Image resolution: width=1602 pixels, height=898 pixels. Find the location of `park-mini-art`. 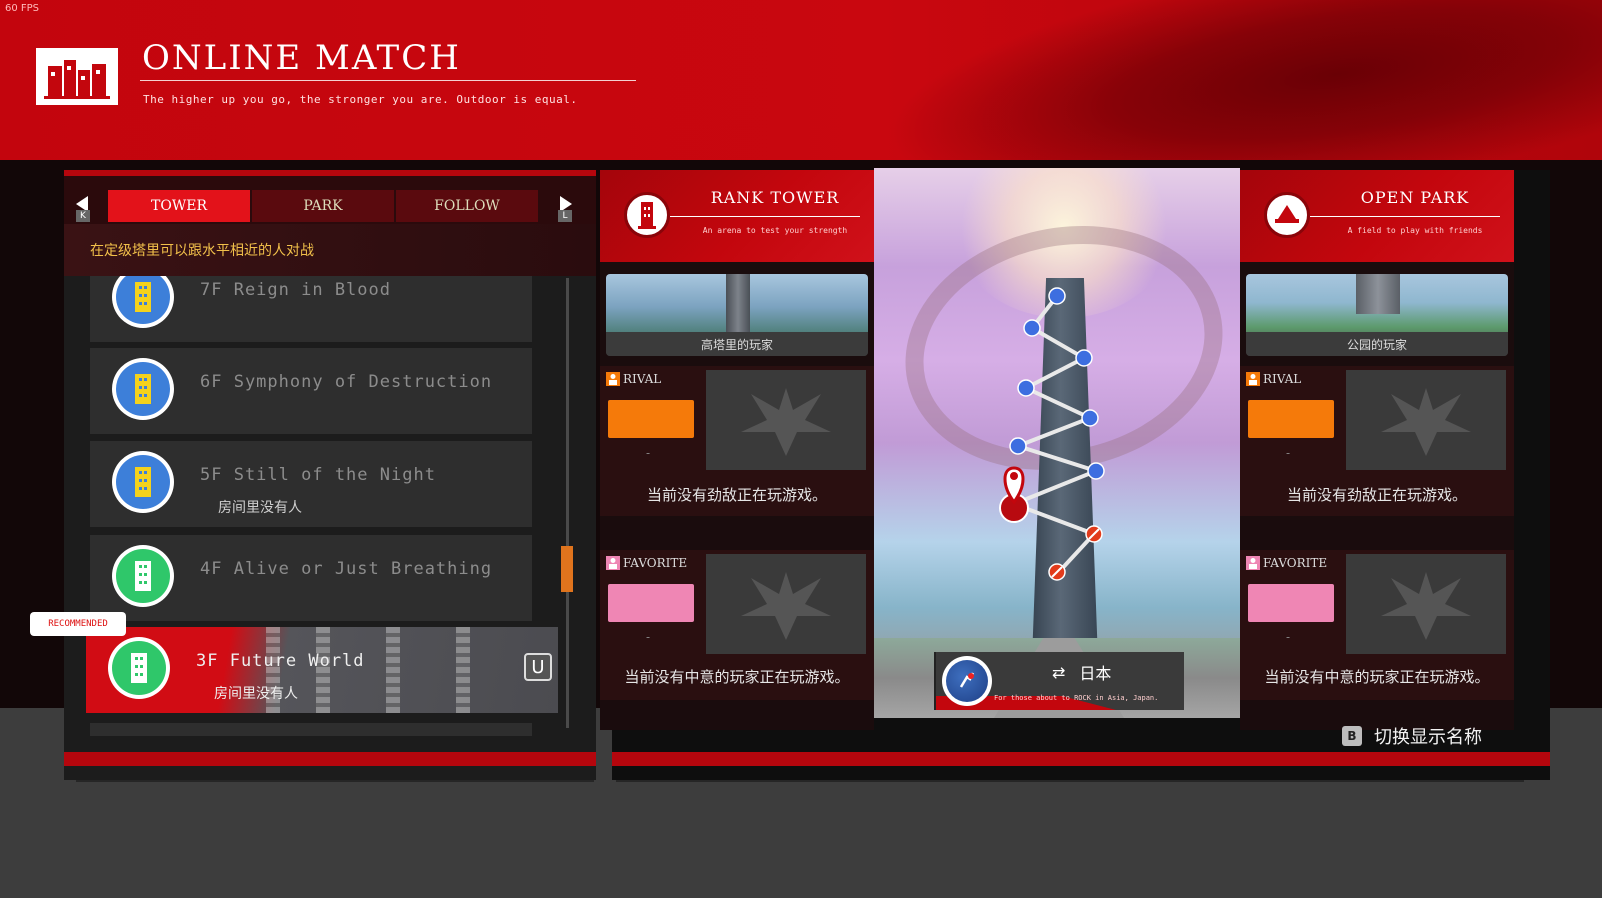

park-mini-art is located at coordinates (1378, 294).